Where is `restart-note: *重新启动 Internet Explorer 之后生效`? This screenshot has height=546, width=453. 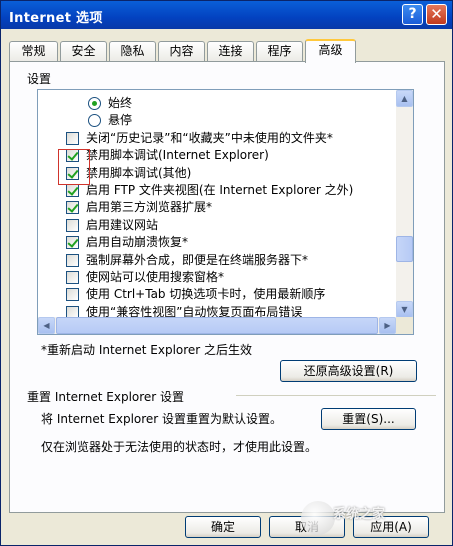
restart-note: *重新启动 Internet Explorer 之后生效 is located at coordinates (147, 350).